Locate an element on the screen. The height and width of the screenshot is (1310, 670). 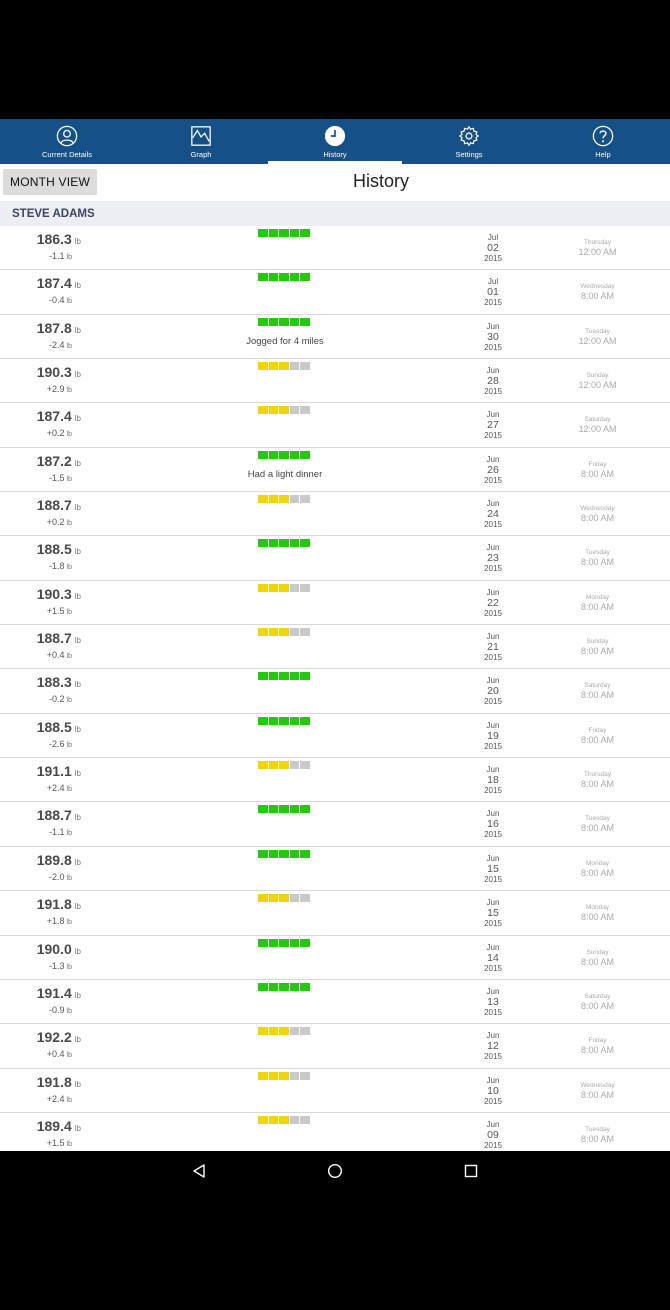
gear-icon is located at coordinates (469, 136).